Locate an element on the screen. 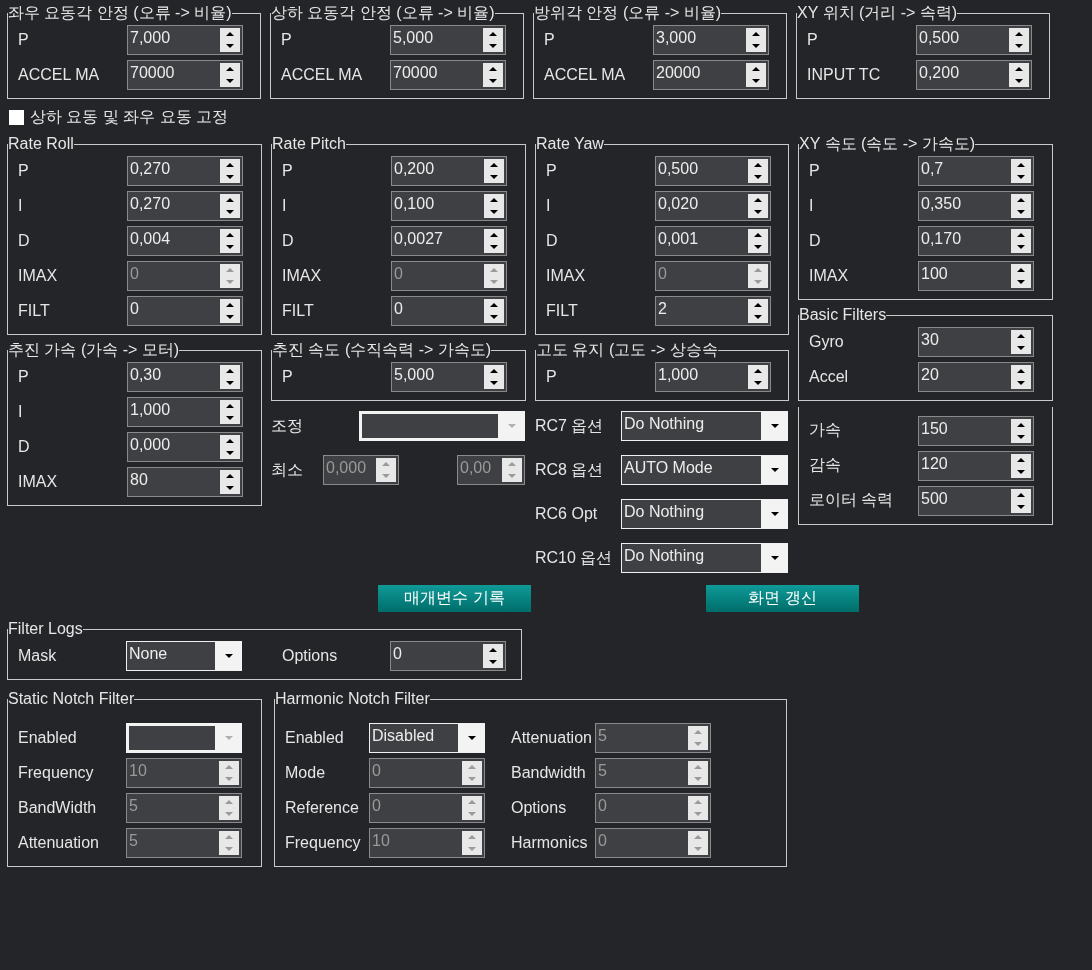  number-field: 0,004 is located at coordinates (185, 240).